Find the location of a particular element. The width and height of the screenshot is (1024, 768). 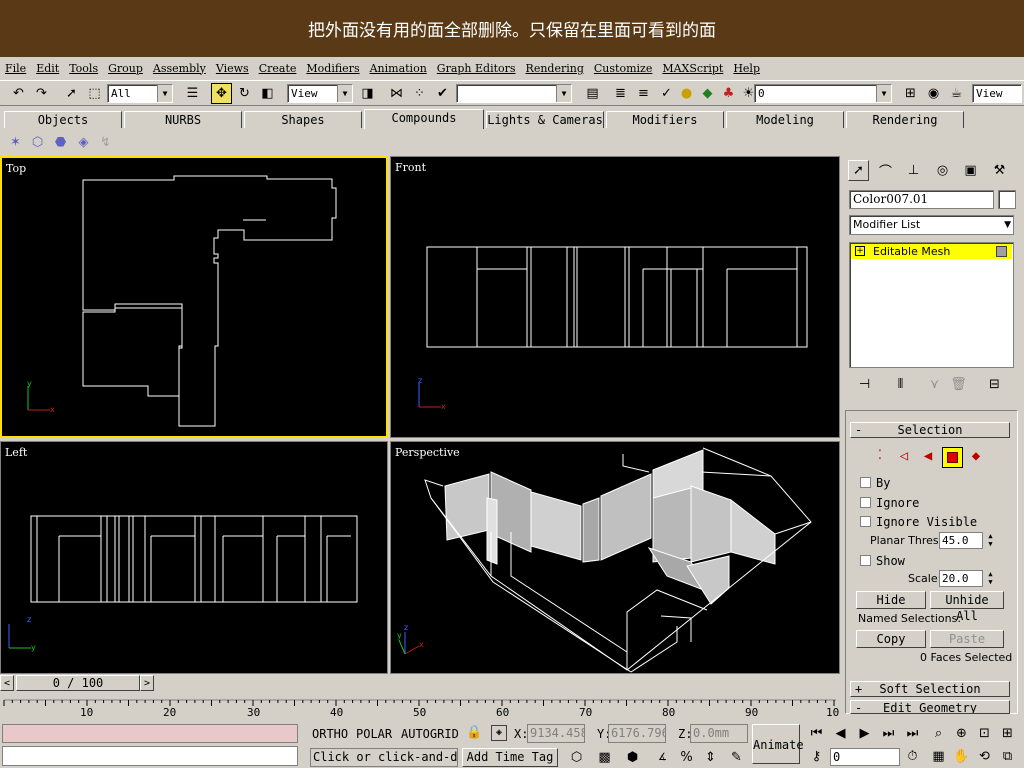

scatter-icon: ✶ is located at coordinates (15, 142).